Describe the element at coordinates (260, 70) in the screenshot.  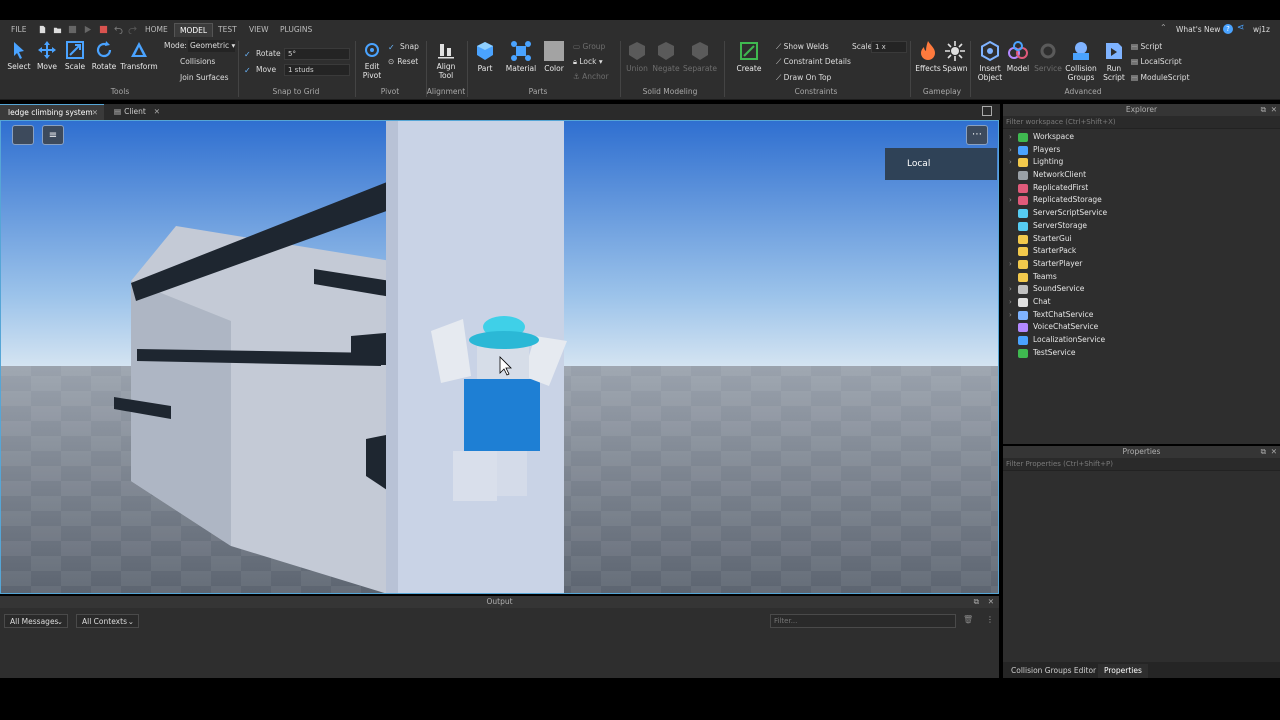
I see `snap-move-toggle: ✓ Move` at that location.